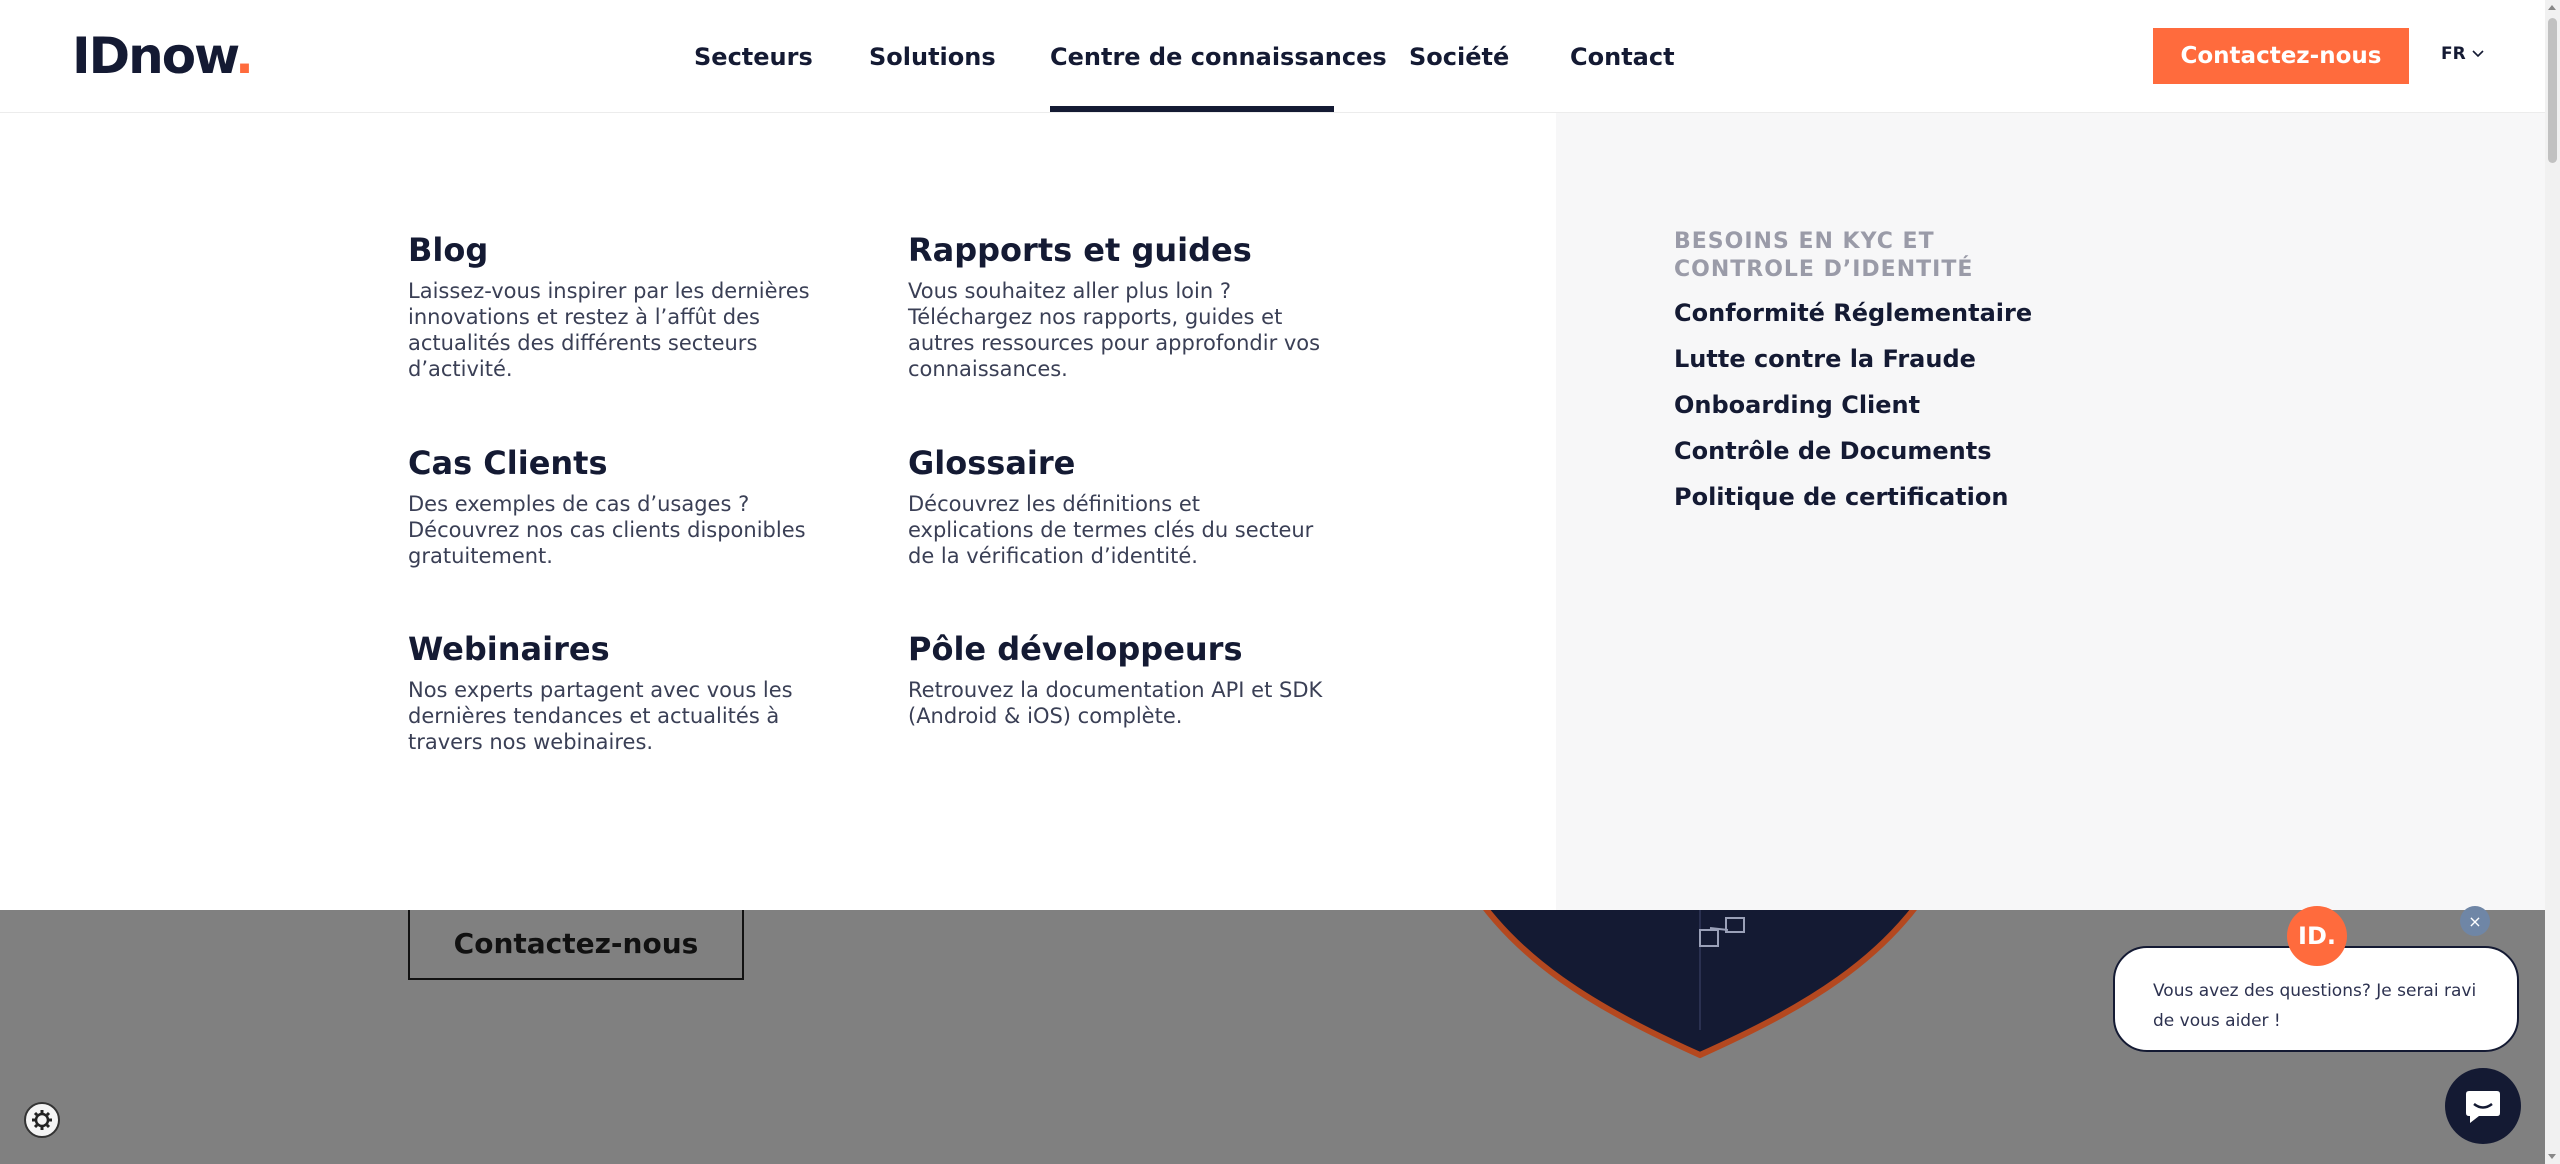  Describe the element at coordinates (1824, 255) in the screenshot. I see `sidebar-heading: BESOINS EN KYC ET CONTROLE D’IDENTITÉ` at that location.